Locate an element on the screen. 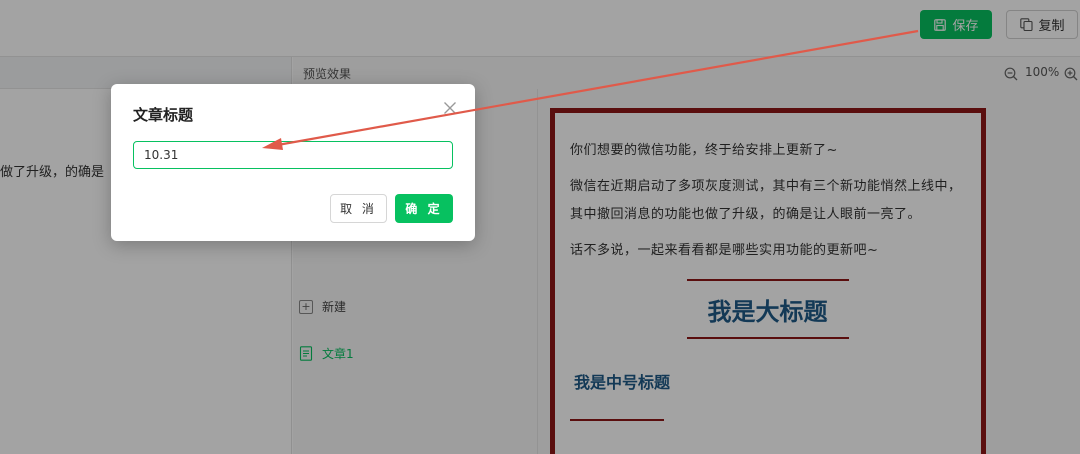 The height and width of the screenshot is (454, 1080). close-icon is located at coordinates (450, 107).